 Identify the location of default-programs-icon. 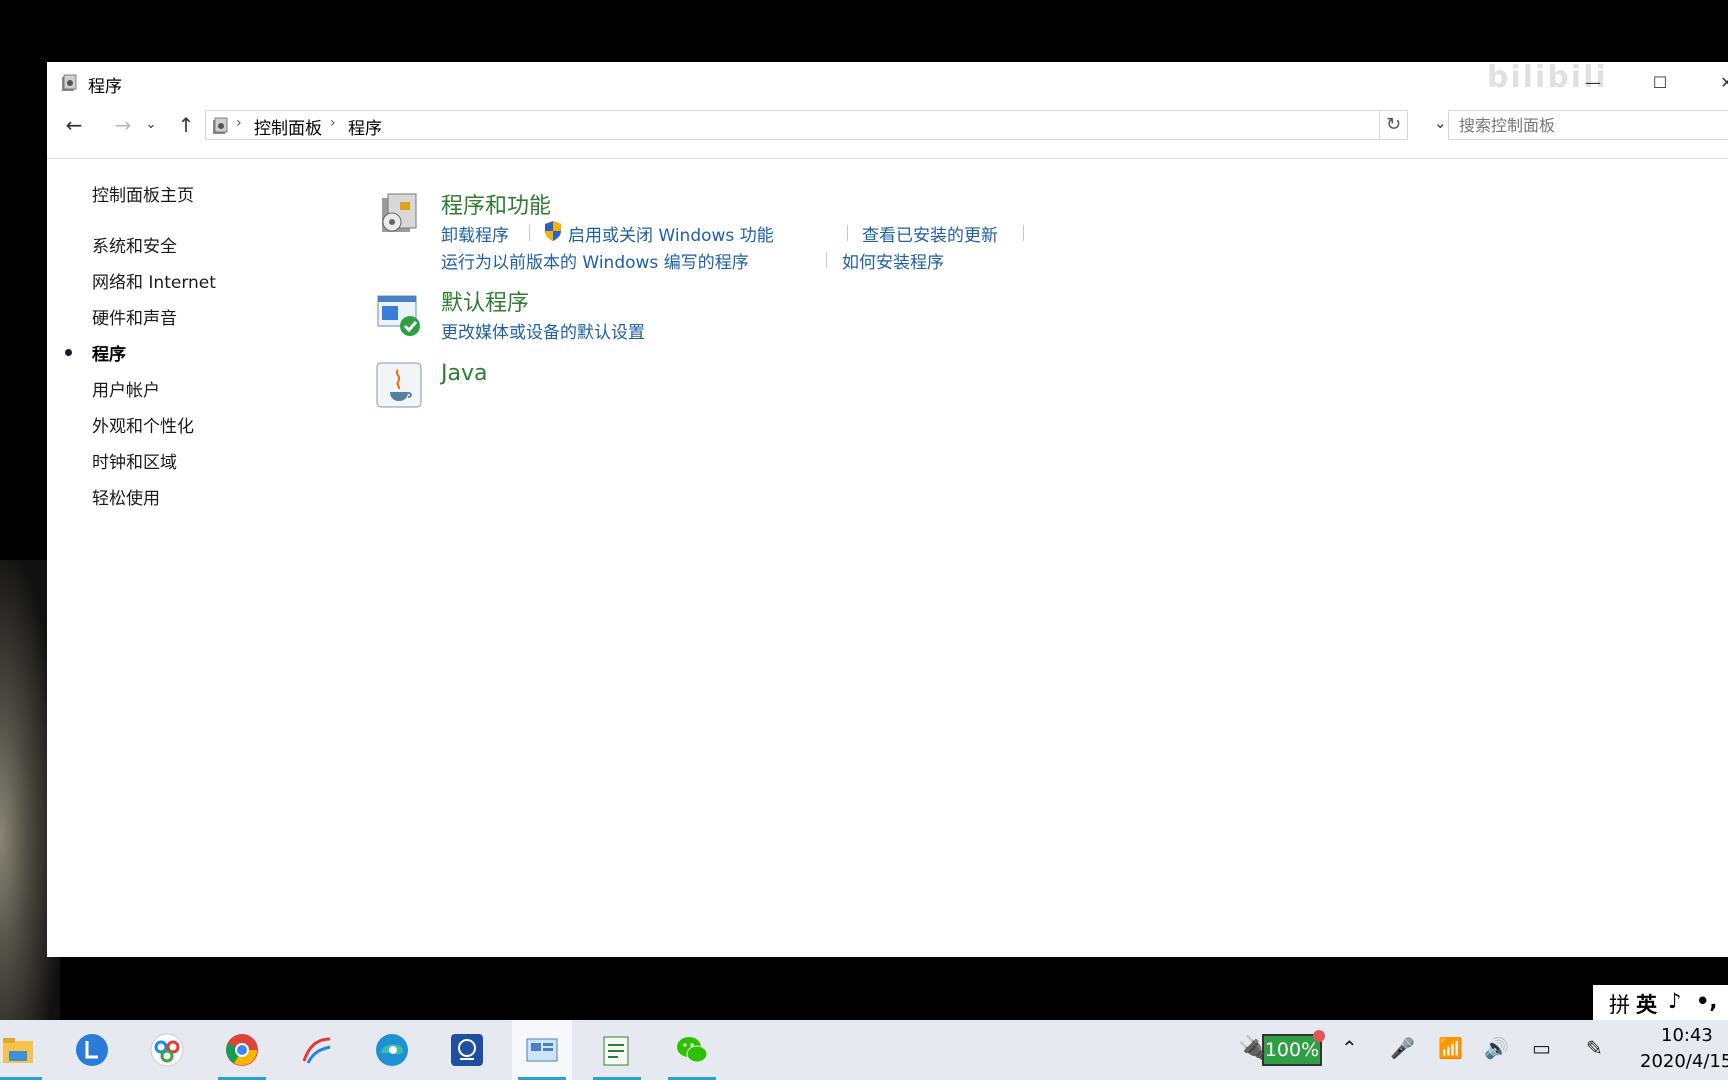
(398, 315).